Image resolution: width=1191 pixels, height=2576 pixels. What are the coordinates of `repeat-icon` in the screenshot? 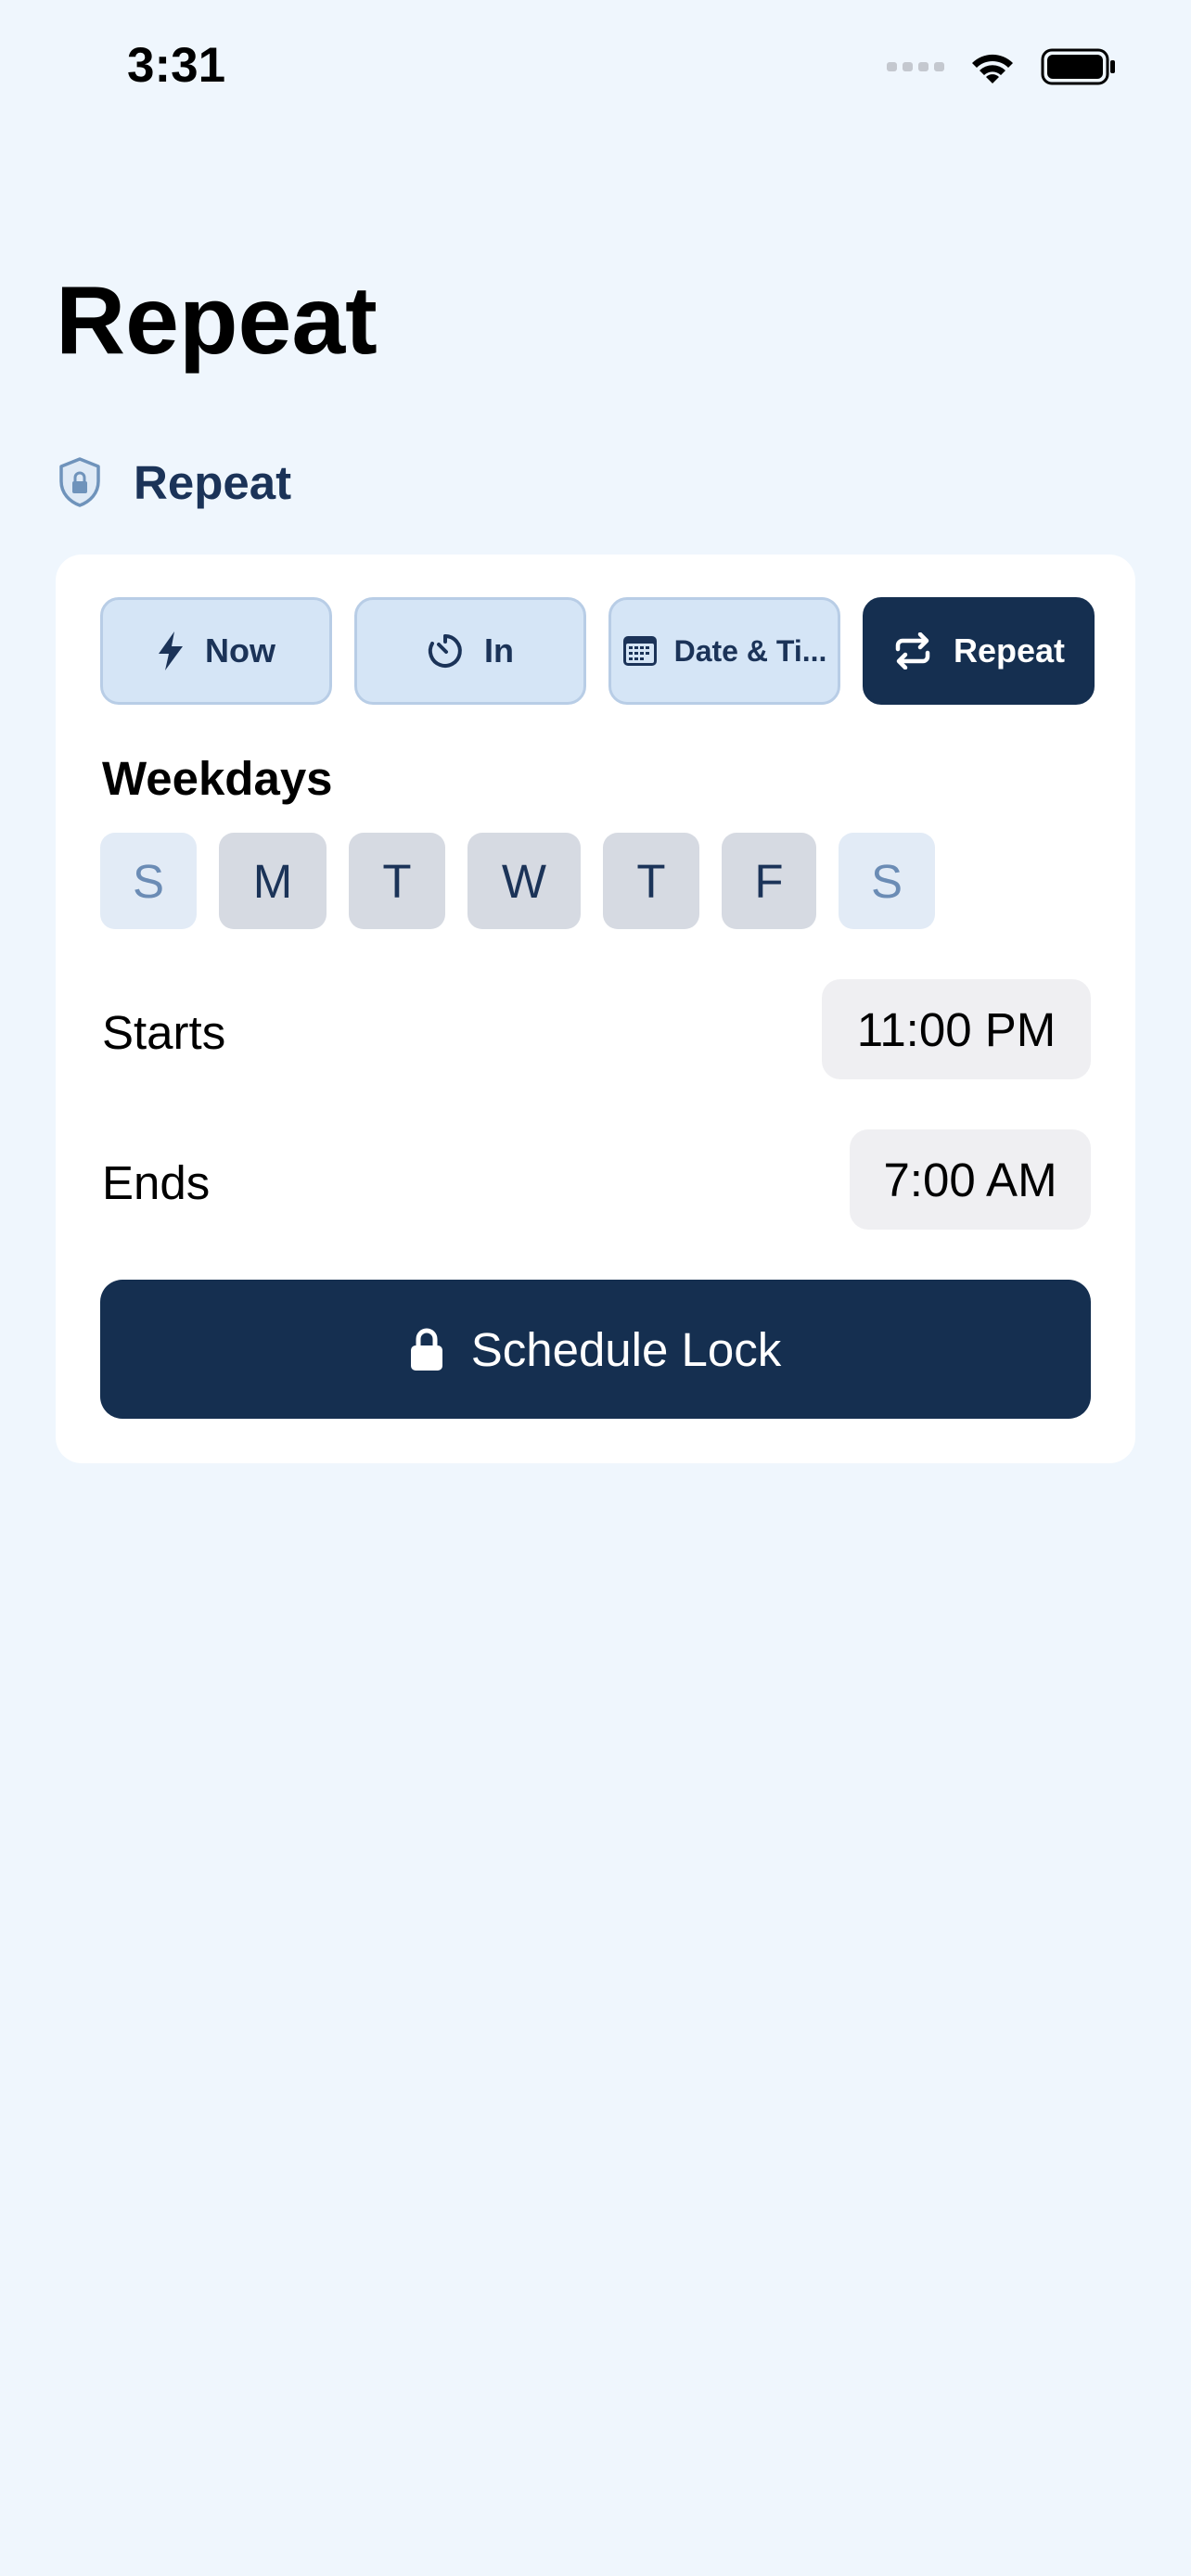 It's located at (912, 651).